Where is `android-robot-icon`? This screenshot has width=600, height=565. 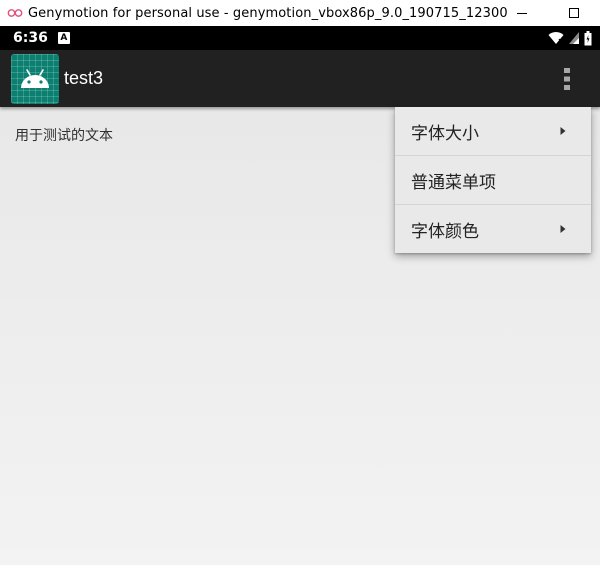 android-robot-icon is located at coordinates (35, 78).